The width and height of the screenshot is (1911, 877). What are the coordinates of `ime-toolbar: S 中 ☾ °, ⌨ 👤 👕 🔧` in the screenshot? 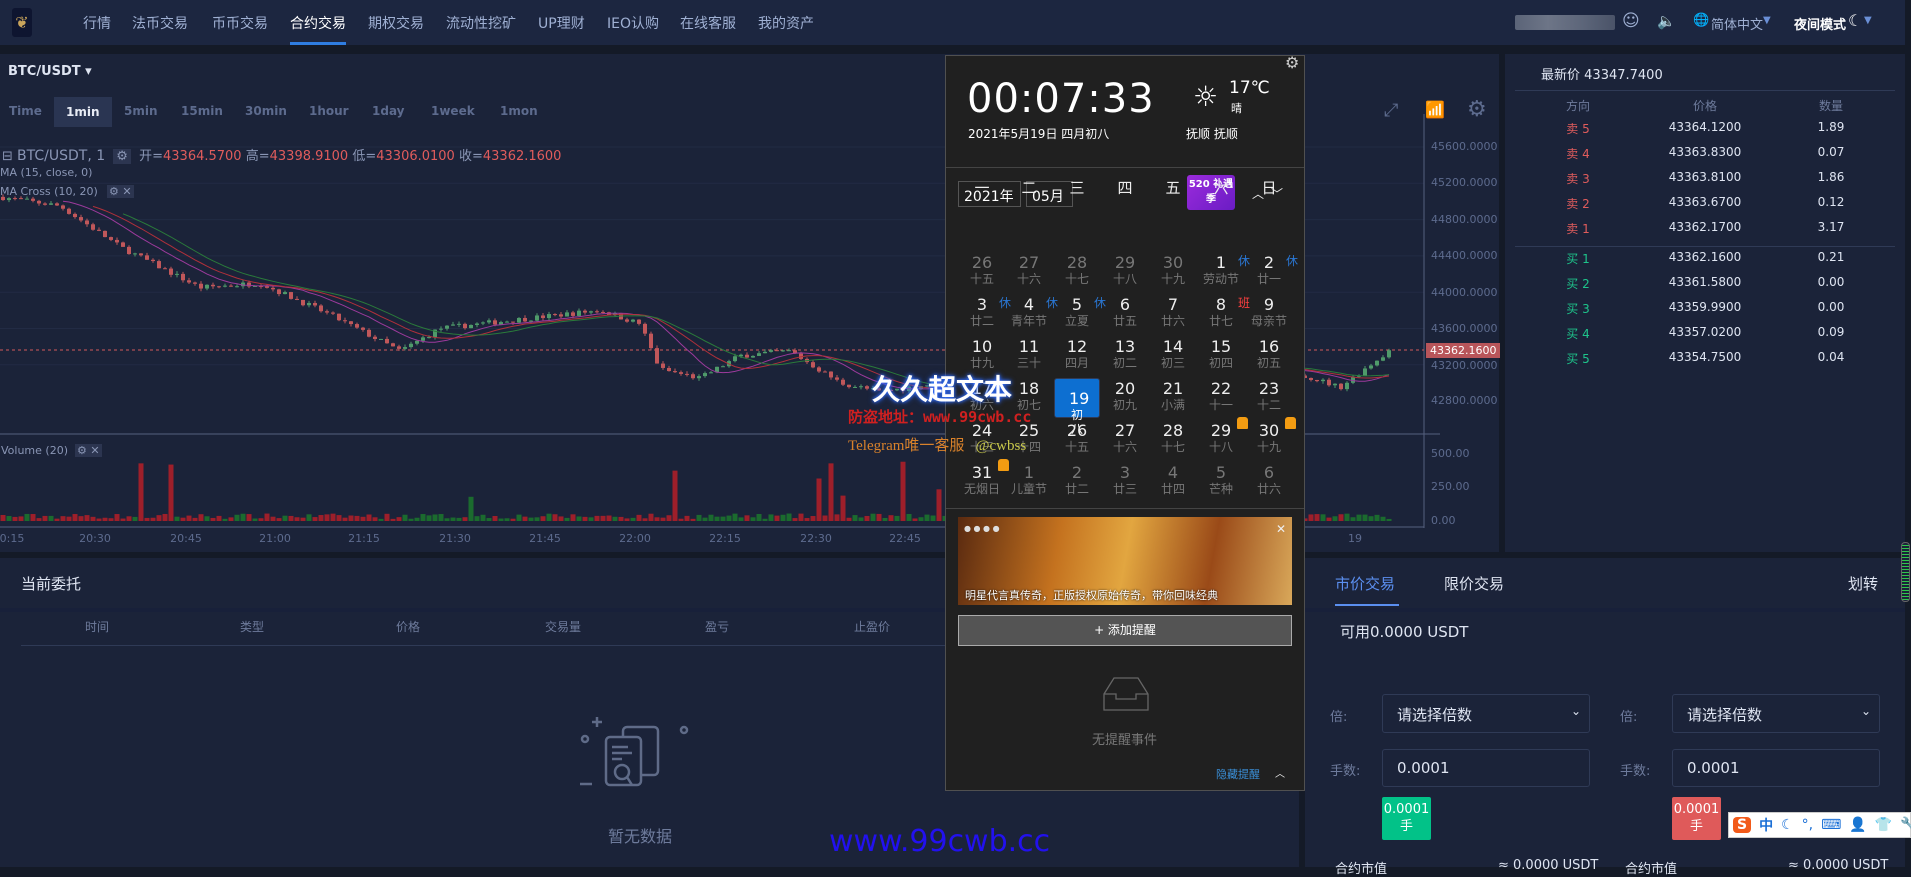 It's located at (1819, 825).